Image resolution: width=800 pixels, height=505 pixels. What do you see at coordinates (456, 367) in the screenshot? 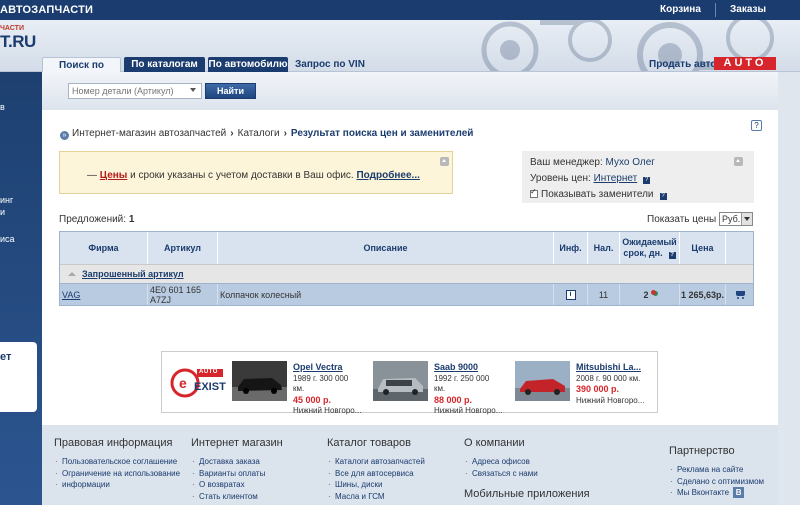
I see `car-title: Saab 9000` at bounding box center [456, 367].